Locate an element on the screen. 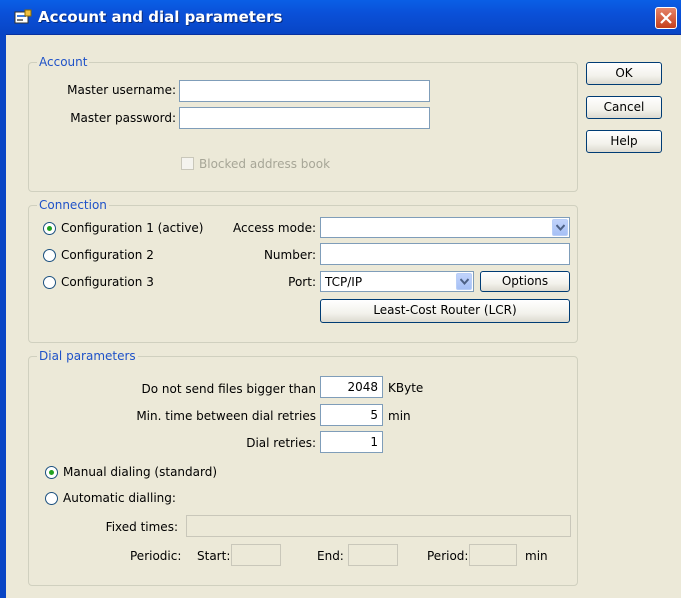  master-username-field is located at coordinates (304, 91).